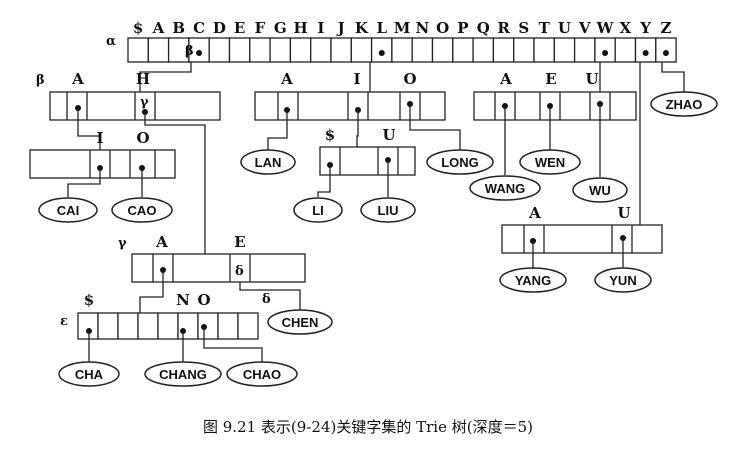 The image size is (736, 454). I want to click on root-letter-label: N, so click(422, 28).